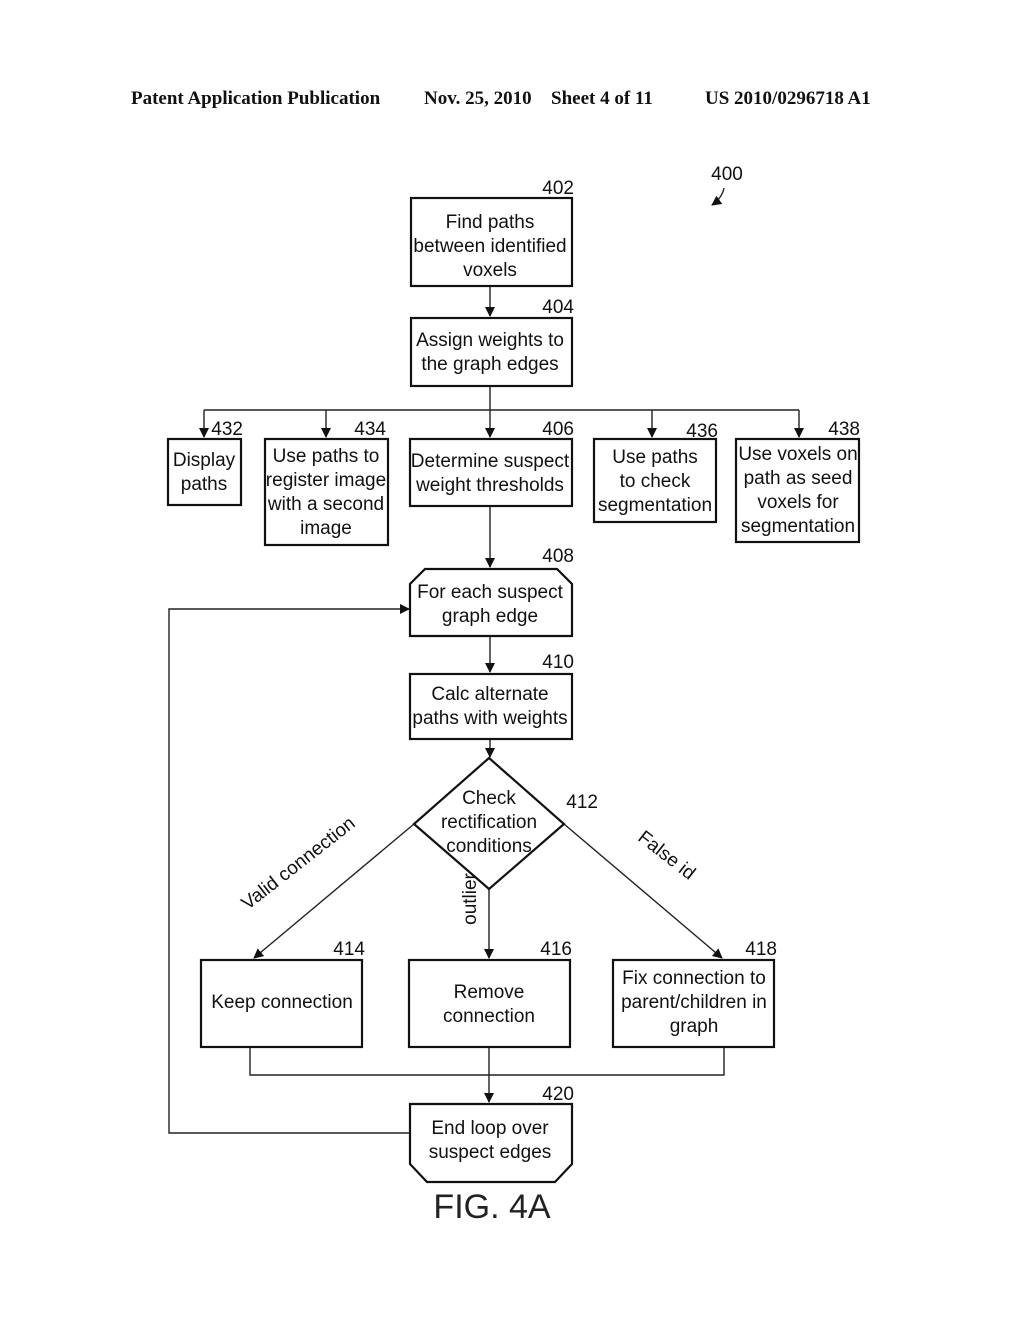 This screenshot has width=1024, height=1320. Describe the element at coordinates (761, 949) in the screenshot. I see `svg-text: 418` at that location.